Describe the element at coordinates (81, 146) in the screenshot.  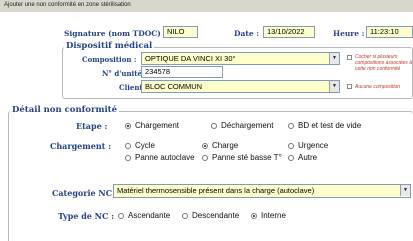
I see `chargement-label: Chargement :` at that location.